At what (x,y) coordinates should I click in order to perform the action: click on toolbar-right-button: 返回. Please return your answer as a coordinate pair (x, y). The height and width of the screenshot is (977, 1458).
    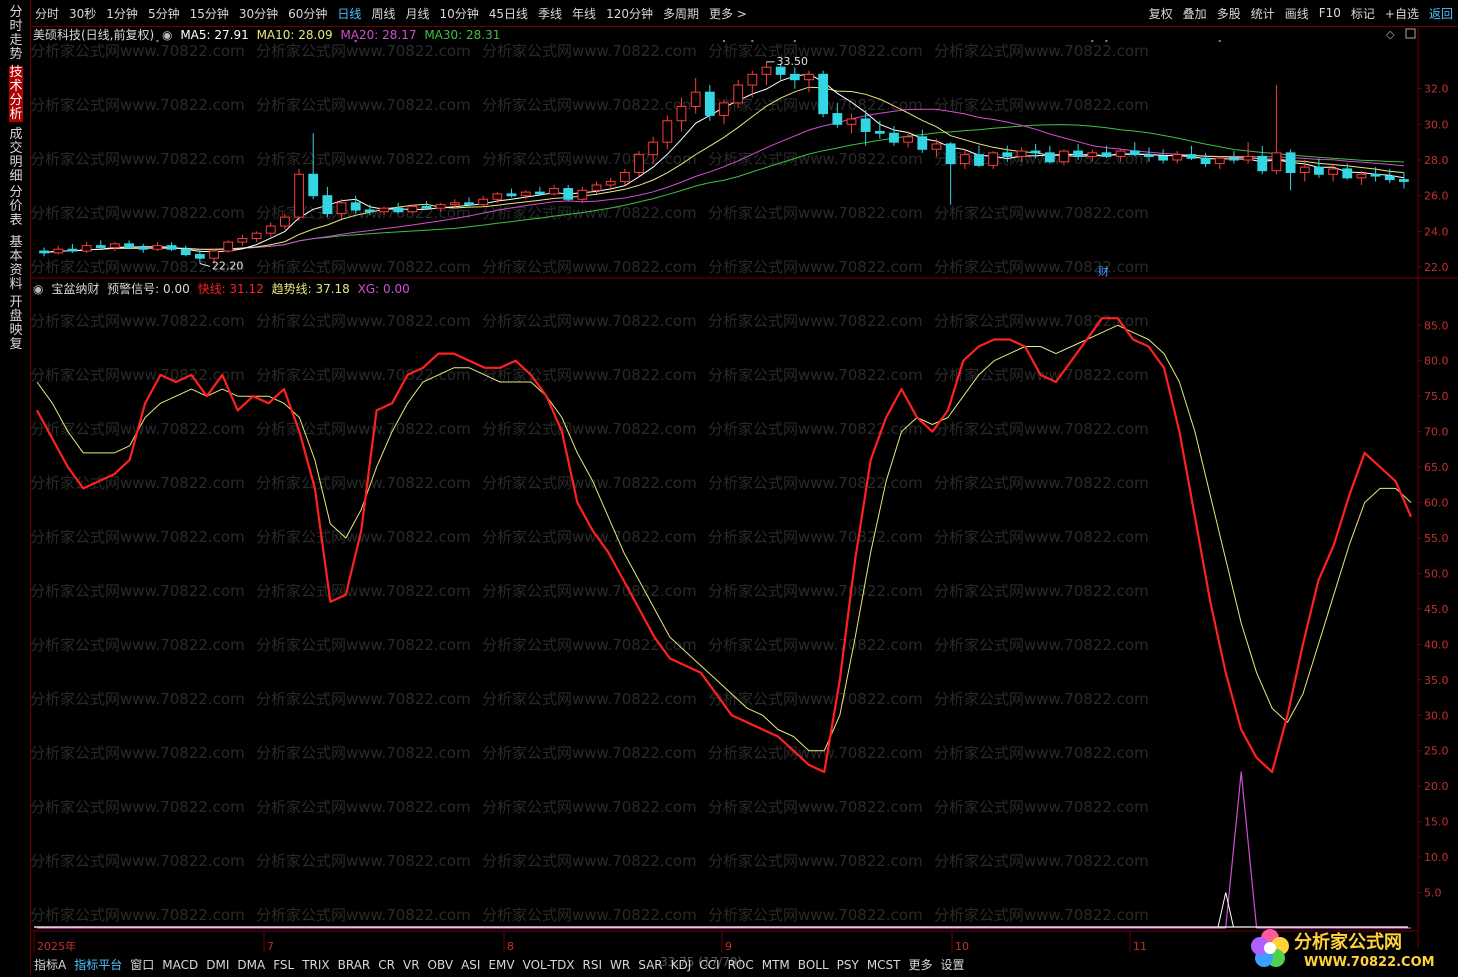
    Looking at the image, I should click on (1441, 13).